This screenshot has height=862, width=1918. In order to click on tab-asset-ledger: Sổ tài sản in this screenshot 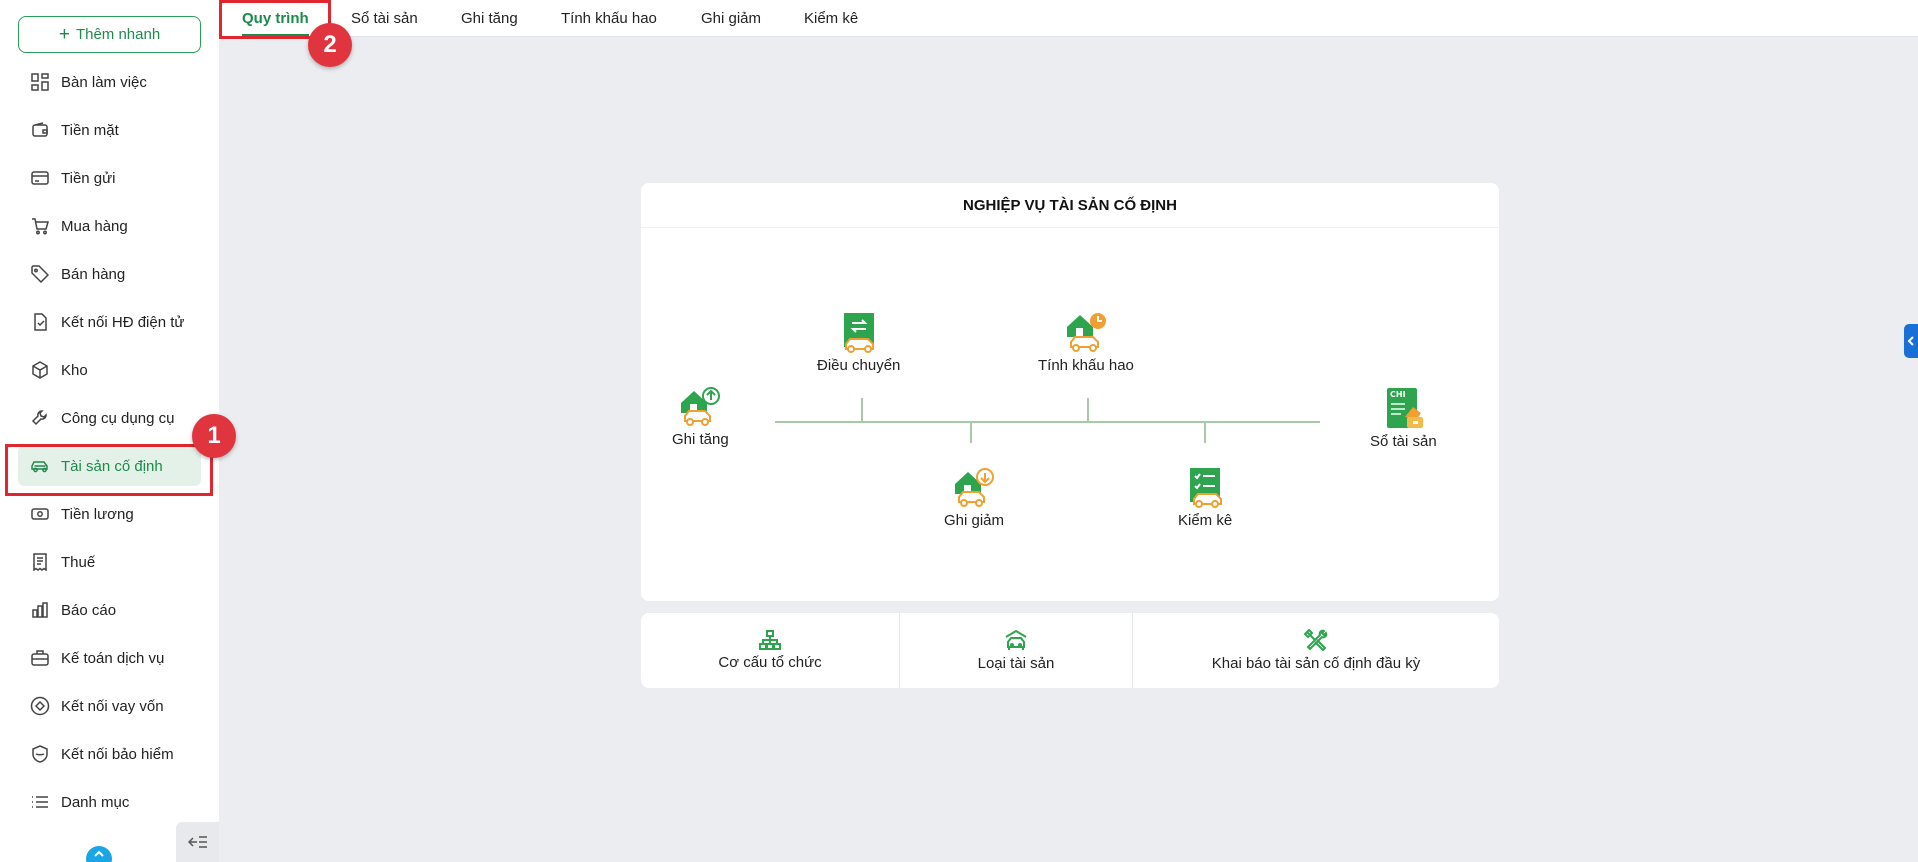, I will do `click(384, 18)`.